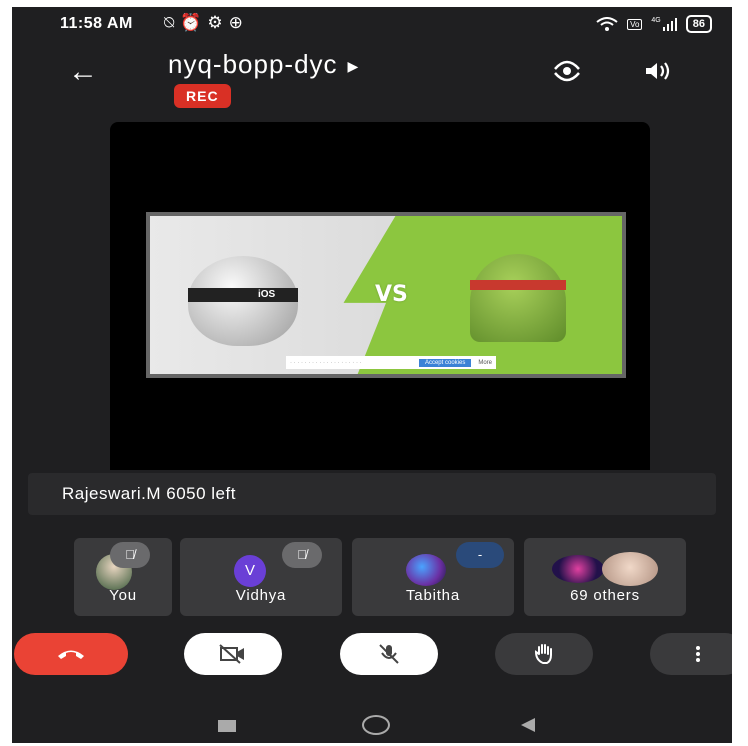 The image size is (748, 746). What do you see at coordinates (656, 20) in the screenshot?
I see `network-type: 4G` at bounding box center [656, 20].